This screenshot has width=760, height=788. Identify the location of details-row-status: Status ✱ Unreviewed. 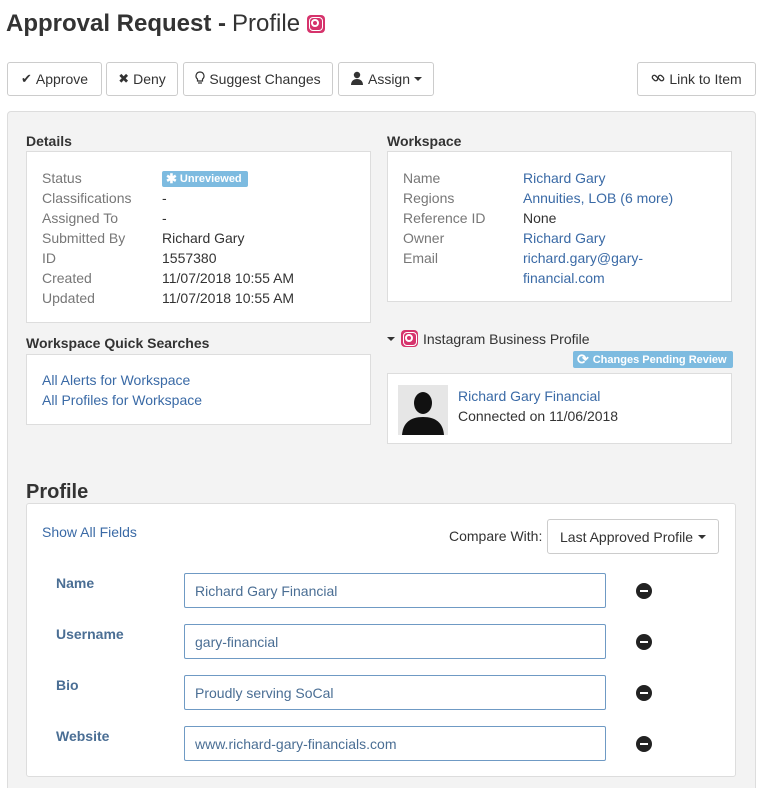
(206, 178).